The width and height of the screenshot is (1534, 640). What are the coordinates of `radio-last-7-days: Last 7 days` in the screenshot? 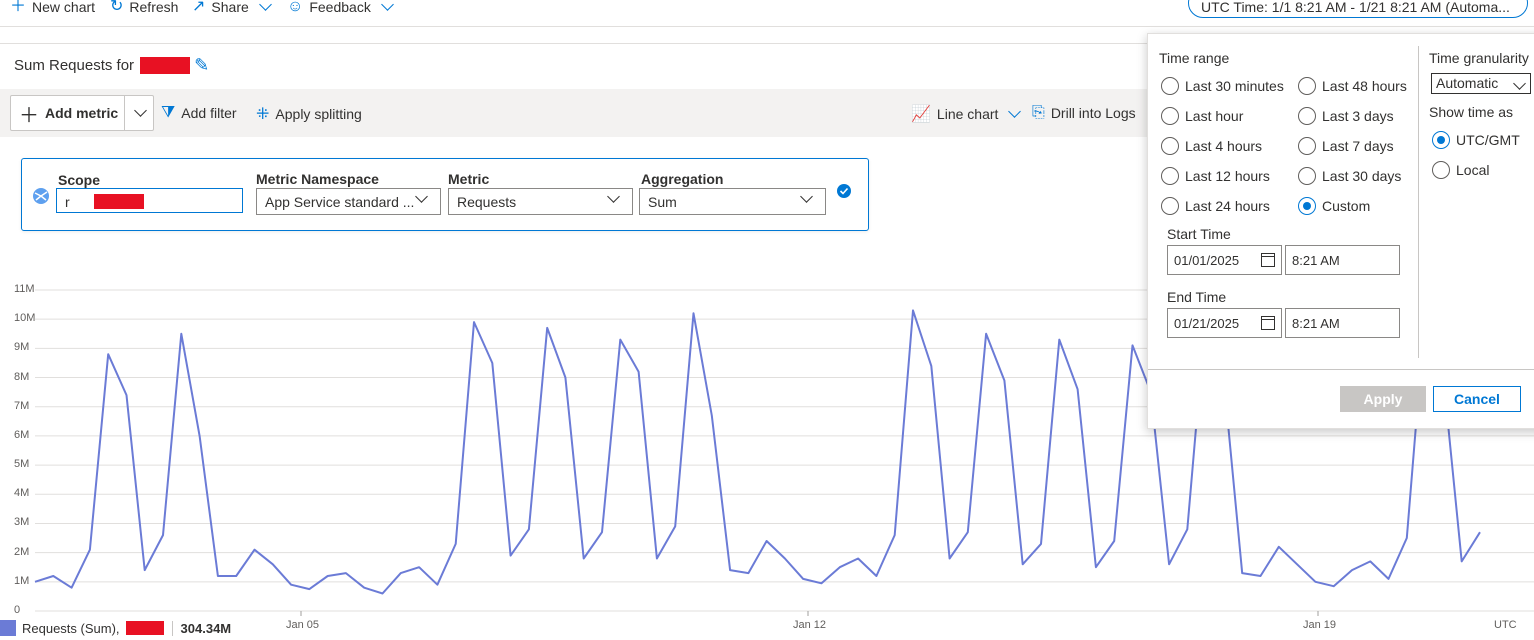 It's located at (1346, 146).